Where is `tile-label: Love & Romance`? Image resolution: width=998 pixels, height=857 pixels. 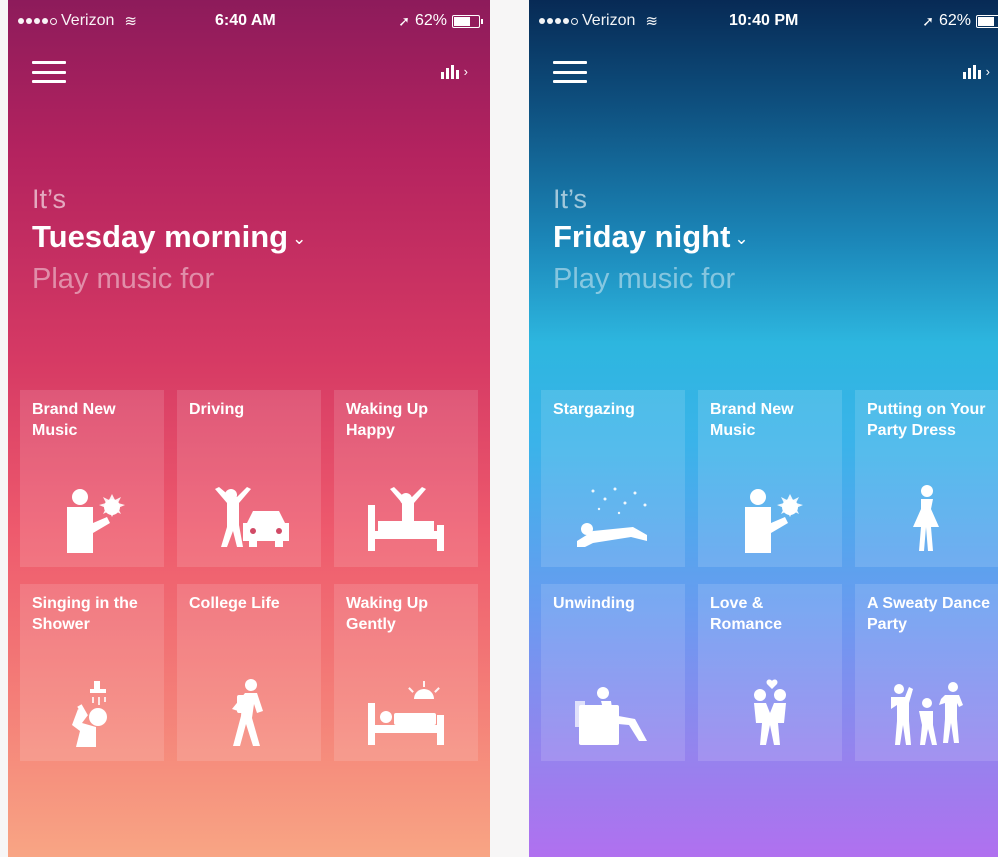
tile-label: Love & Romance is located at coordinates (746, 614).